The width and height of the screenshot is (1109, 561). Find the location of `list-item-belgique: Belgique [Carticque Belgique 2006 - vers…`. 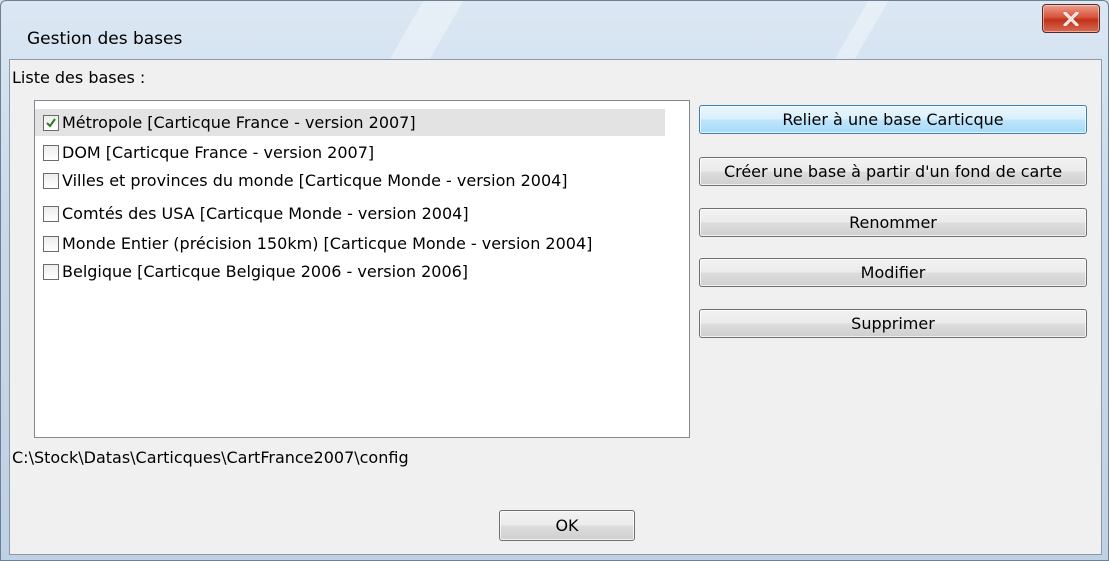

list-item-belgique: Belgique [Carticque Belgique 2006 - vers… is located at coordinates (251, 271).